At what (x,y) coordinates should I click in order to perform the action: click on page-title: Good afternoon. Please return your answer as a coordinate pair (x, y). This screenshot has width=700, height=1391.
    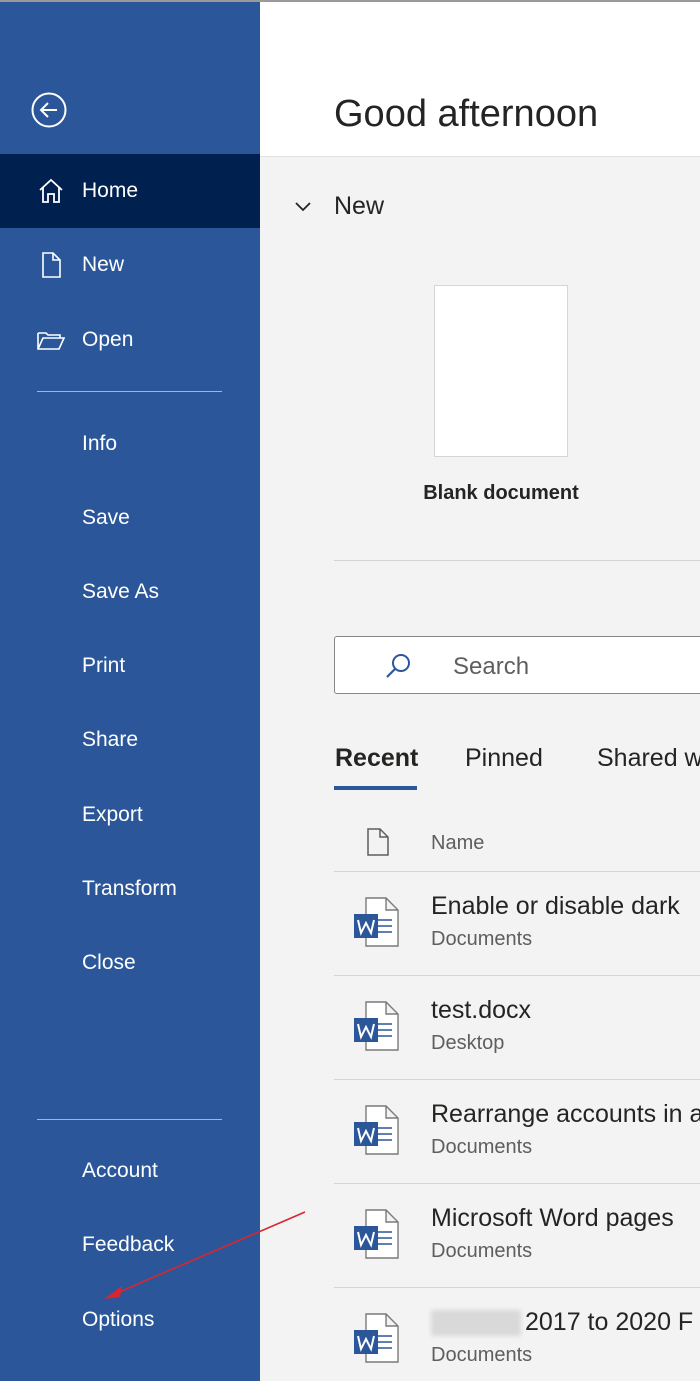
    Looking at the image, I should click on (466, 114).